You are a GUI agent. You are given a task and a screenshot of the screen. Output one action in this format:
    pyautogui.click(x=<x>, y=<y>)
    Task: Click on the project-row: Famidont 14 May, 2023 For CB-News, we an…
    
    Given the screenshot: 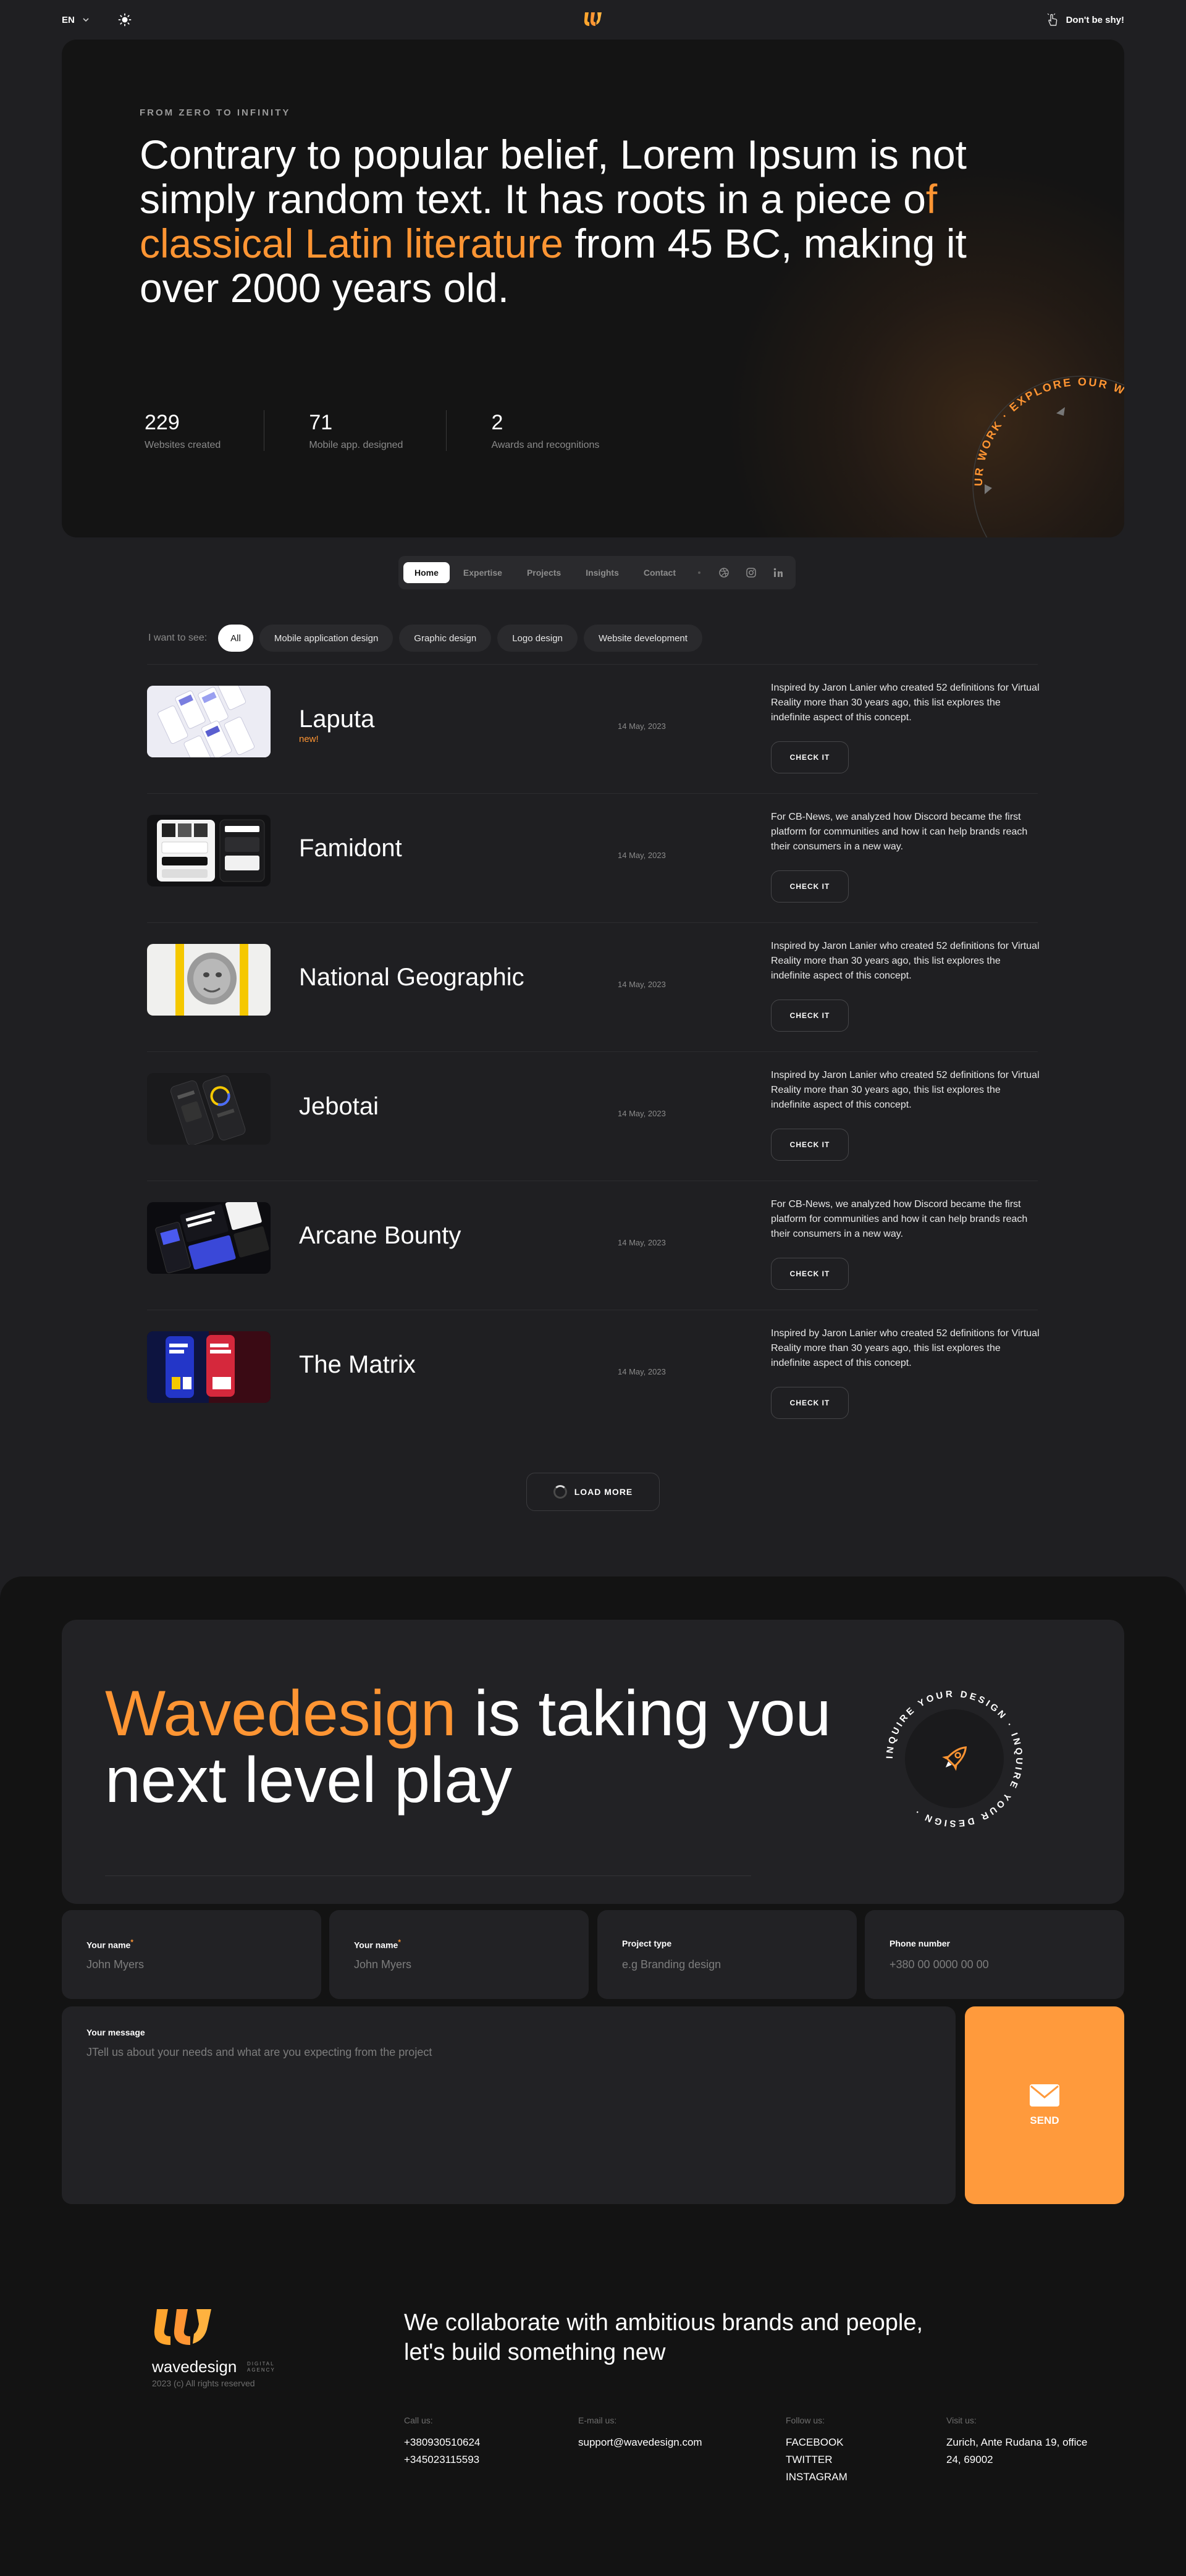 What is the action you would take?
    pyautogui.click(x=592, y=857)
    